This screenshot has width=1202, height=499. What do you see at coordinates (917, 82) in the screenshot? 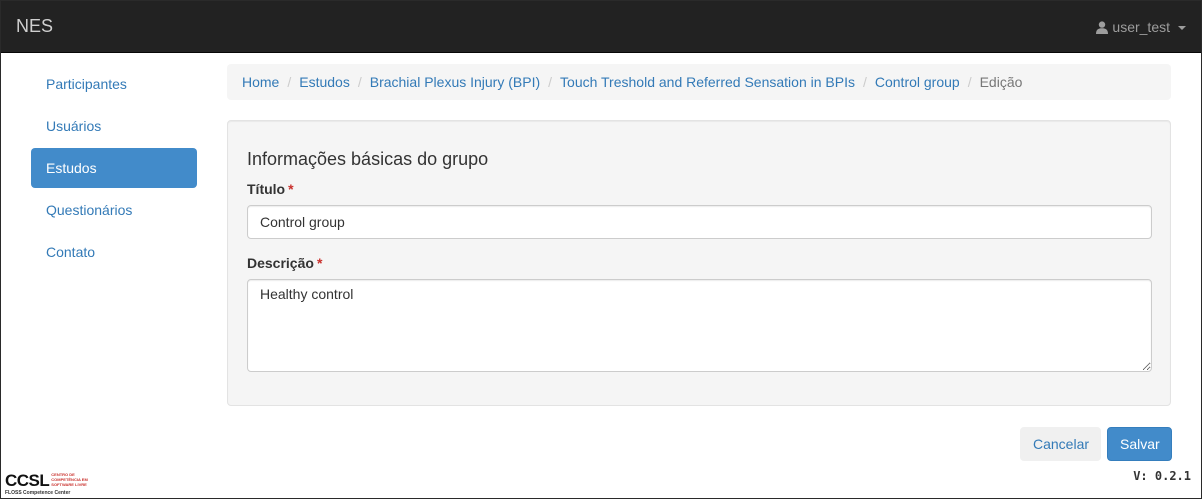
I see `breadcrumb-group: Control group` at bounding box center [917, 82].